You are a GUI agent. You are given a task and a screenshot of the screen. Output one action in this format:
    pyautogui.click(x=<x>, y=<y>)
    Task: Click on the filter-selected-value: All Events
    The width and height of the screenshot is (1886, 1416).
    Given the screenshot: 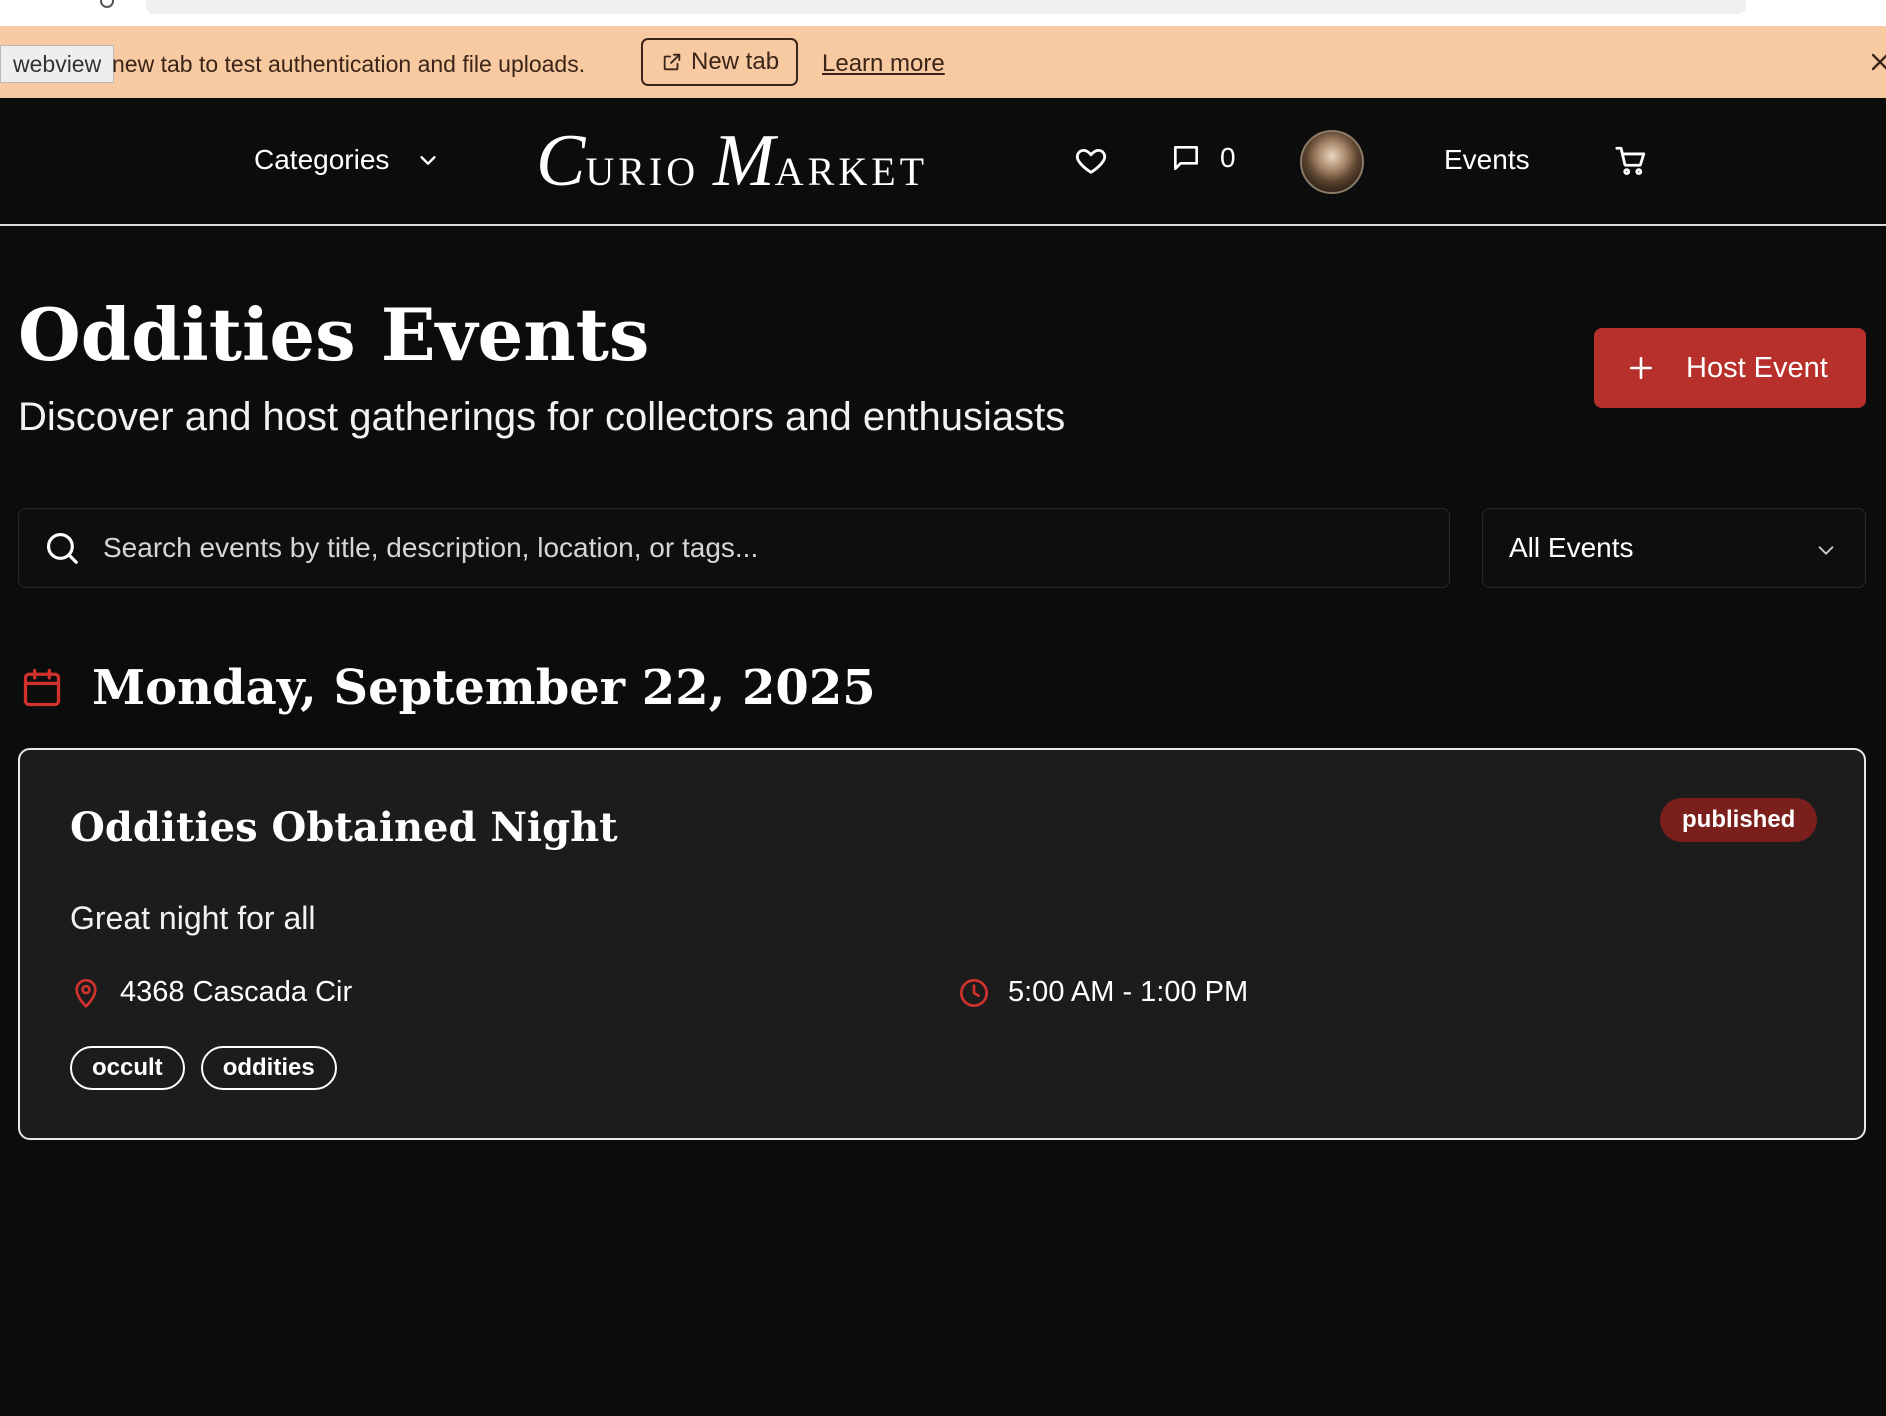 What is the action you would take?
    pyautogui.click(x=1571, y=547)
    